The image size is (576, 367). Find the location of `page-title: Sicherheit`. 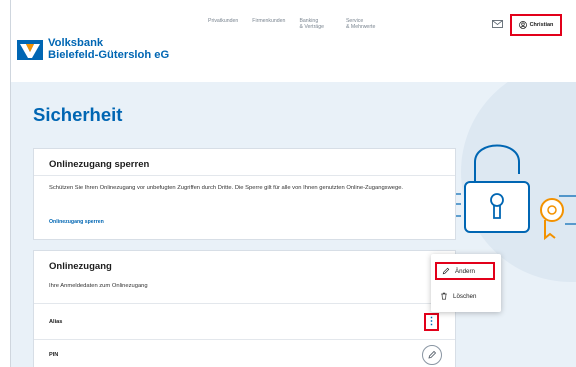

page-title: Sicherheit is located at coordinates (78, 114).